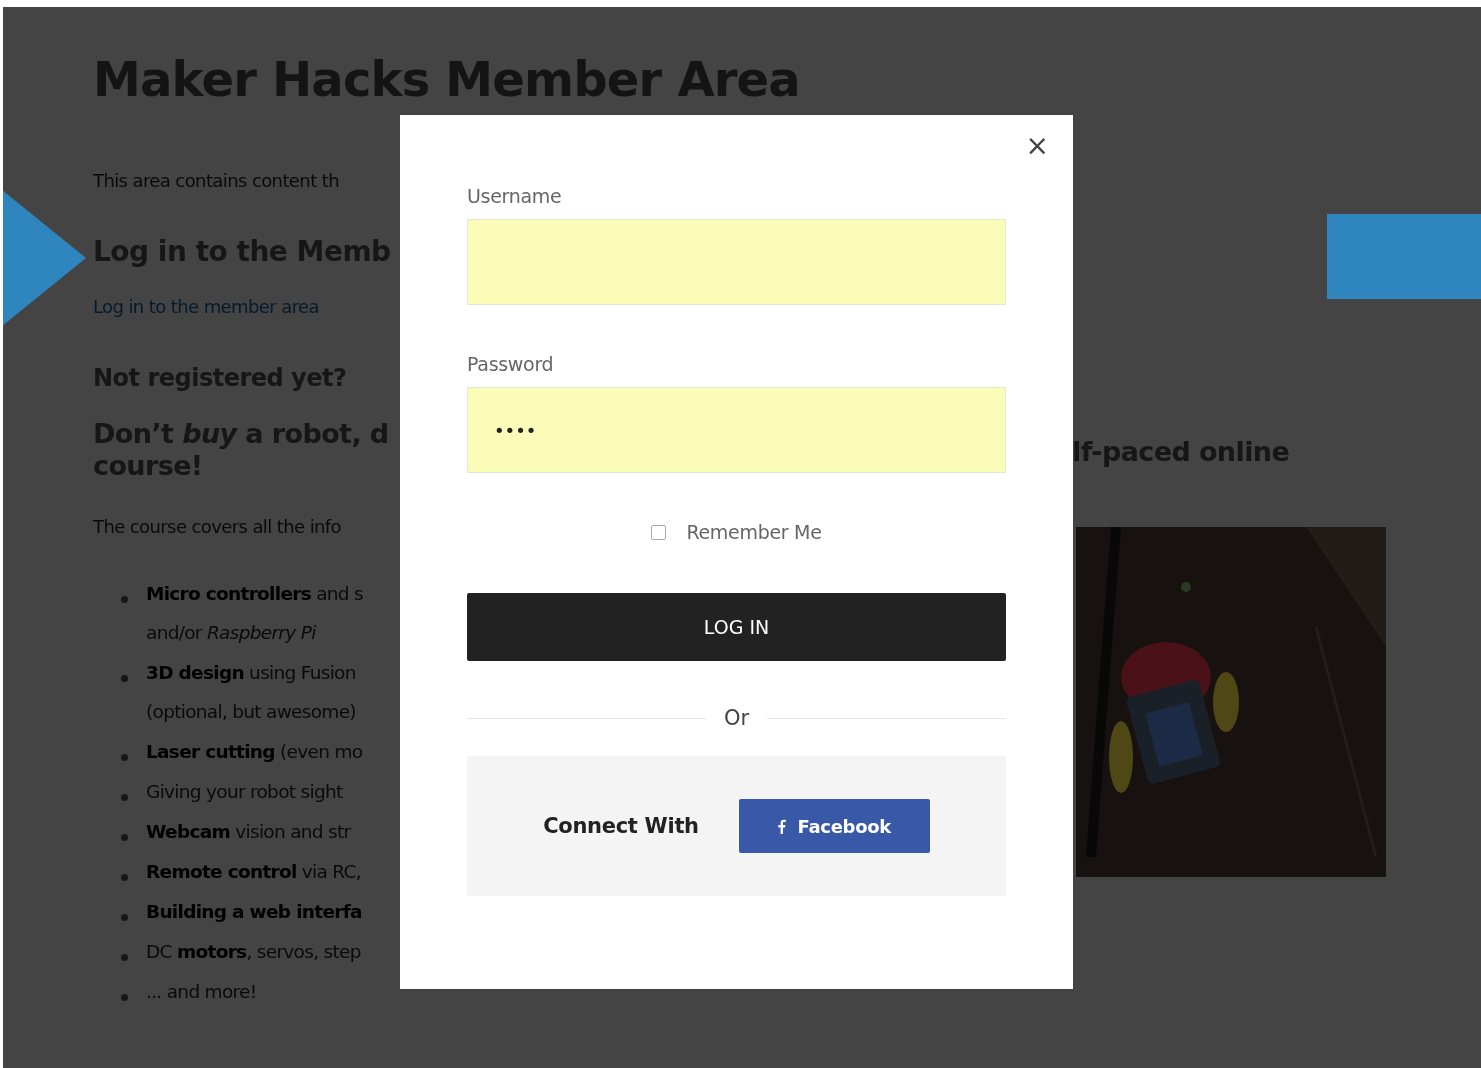 The height and width of the screenshot is (1068, 1481). Describe the element at coordinates (781, 826) in the screenshot. I see `facebook-icon` at that location.